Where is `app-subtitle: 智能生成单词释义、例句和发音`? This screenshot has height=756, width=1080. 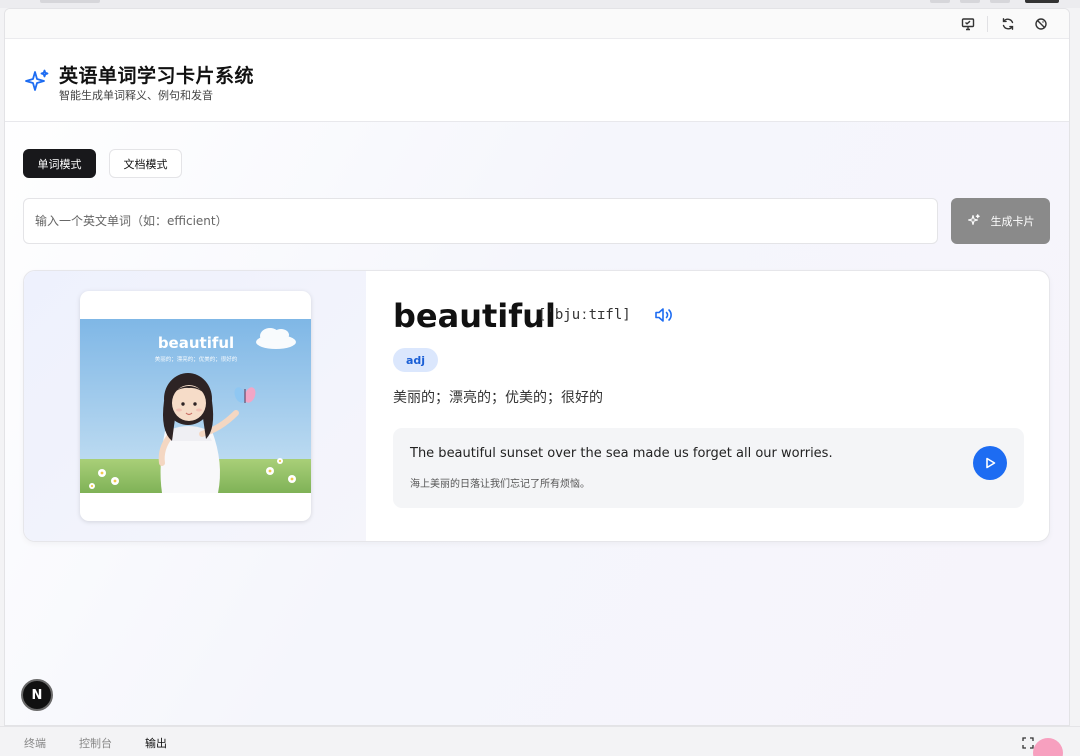 app-subtitle: 智能生成单词释义、例句和发音 is located at coordinates (136, 95).